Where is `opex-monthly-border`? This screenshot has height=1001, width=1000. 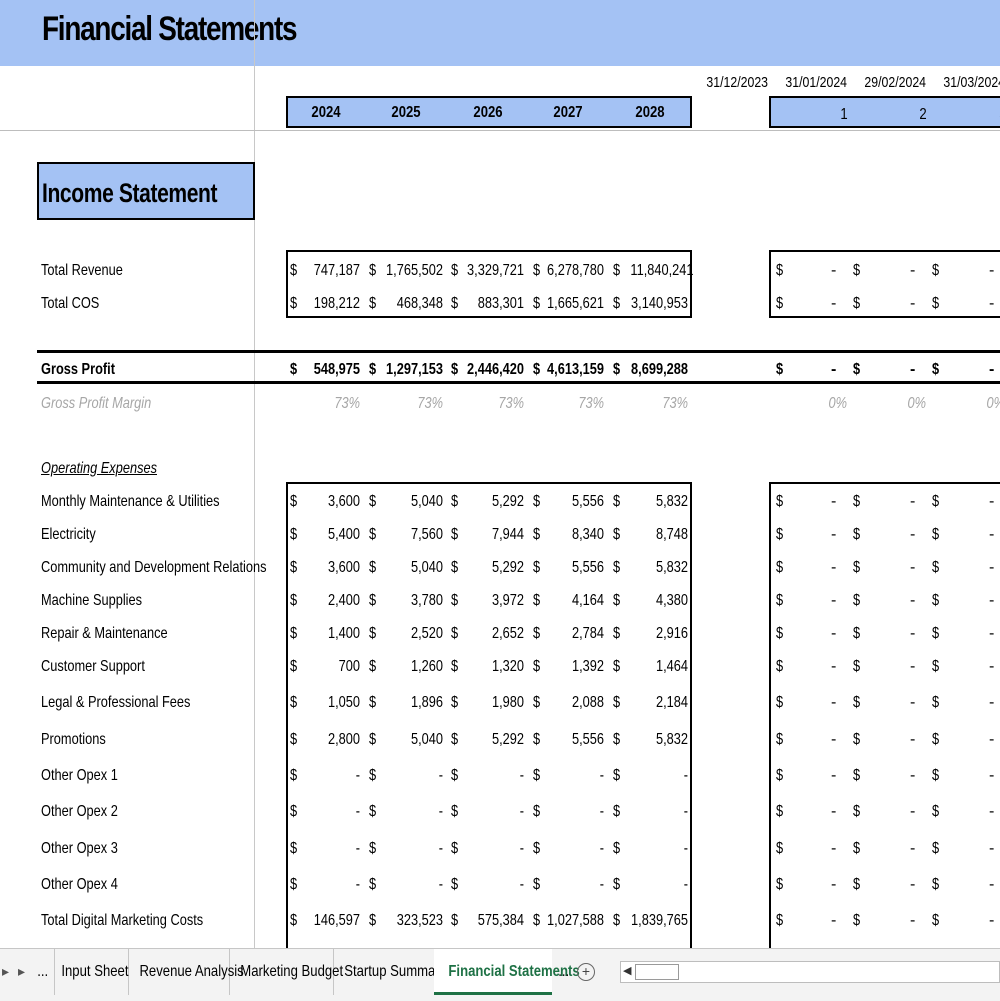 opex-monthly-border is located at coordinates (884, 715).